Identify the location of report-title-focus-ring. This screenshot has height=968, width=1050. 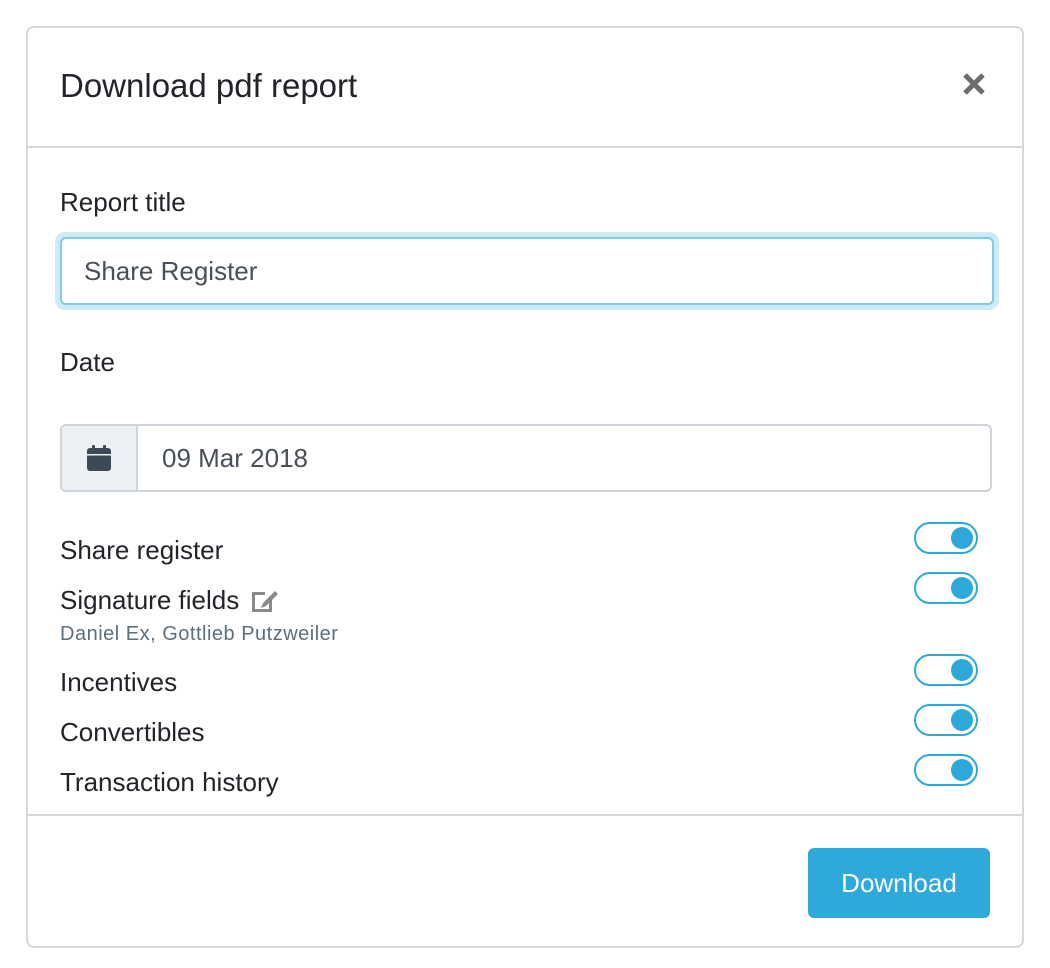
(527, 271).